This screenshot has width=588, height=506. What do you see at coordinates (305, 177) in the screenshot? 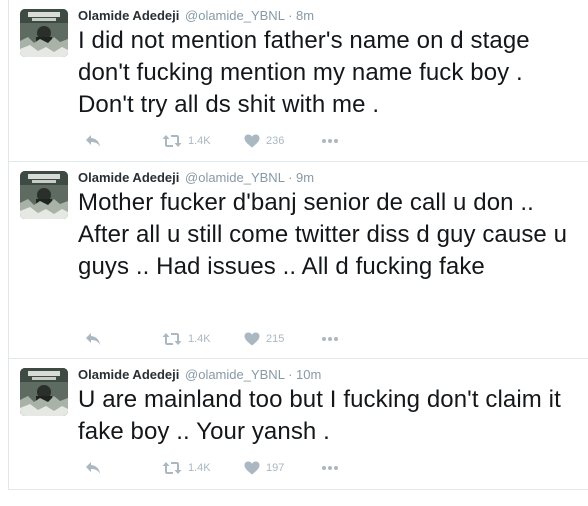
I see `timestamp: 9m` at bounding box center [305, 177].